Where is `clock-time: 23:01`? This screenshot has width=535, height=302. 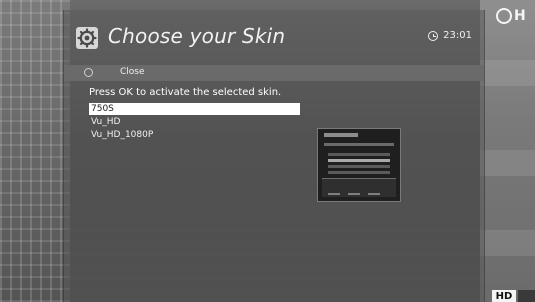 clock-time: 23:01 is located at coordinates (457, 35).